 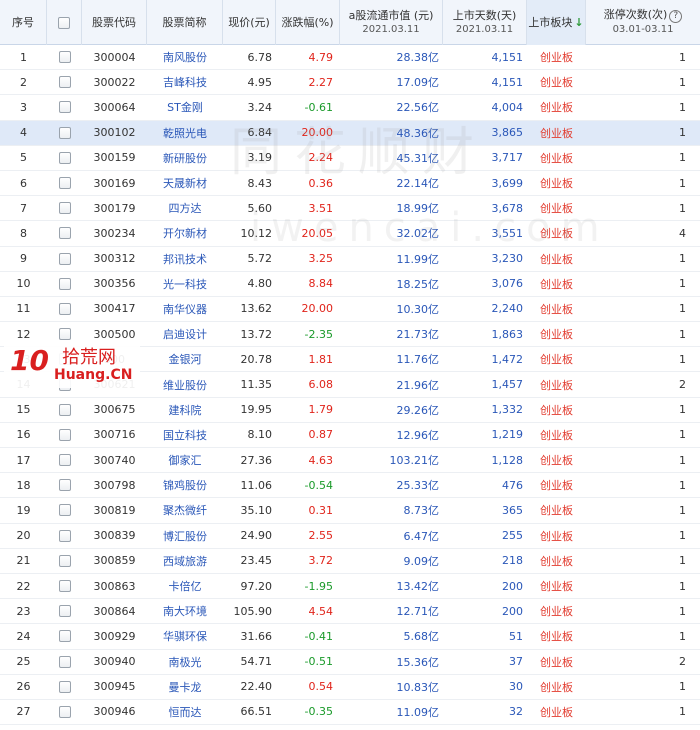 I want to click on stock-name-link: 邦讯技术, so click(x=185, y=259).